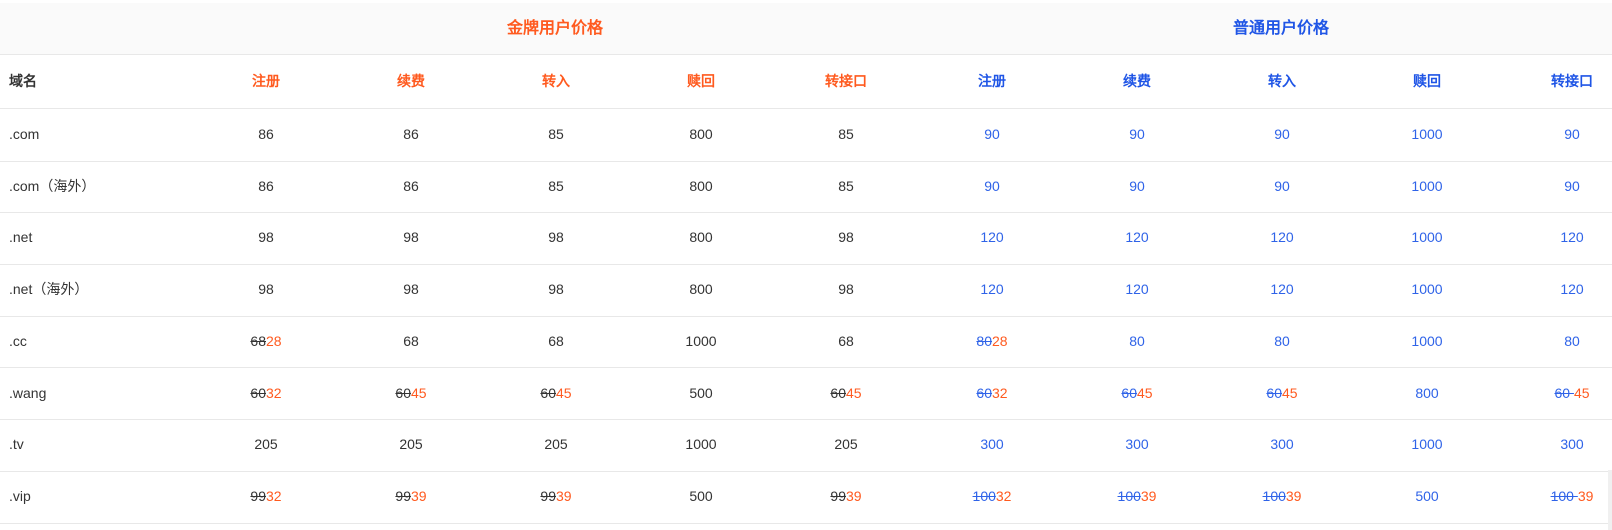 The height and width of the screenshot is (530, 1612). I want to click on gold-price-cell: 800, so click(701, 238).